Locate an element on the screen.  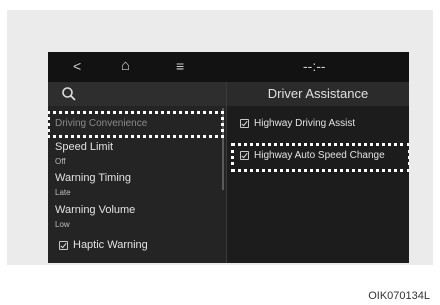
menu-item-warning-volume: Warning Volume is located at coordinates (95, 210).